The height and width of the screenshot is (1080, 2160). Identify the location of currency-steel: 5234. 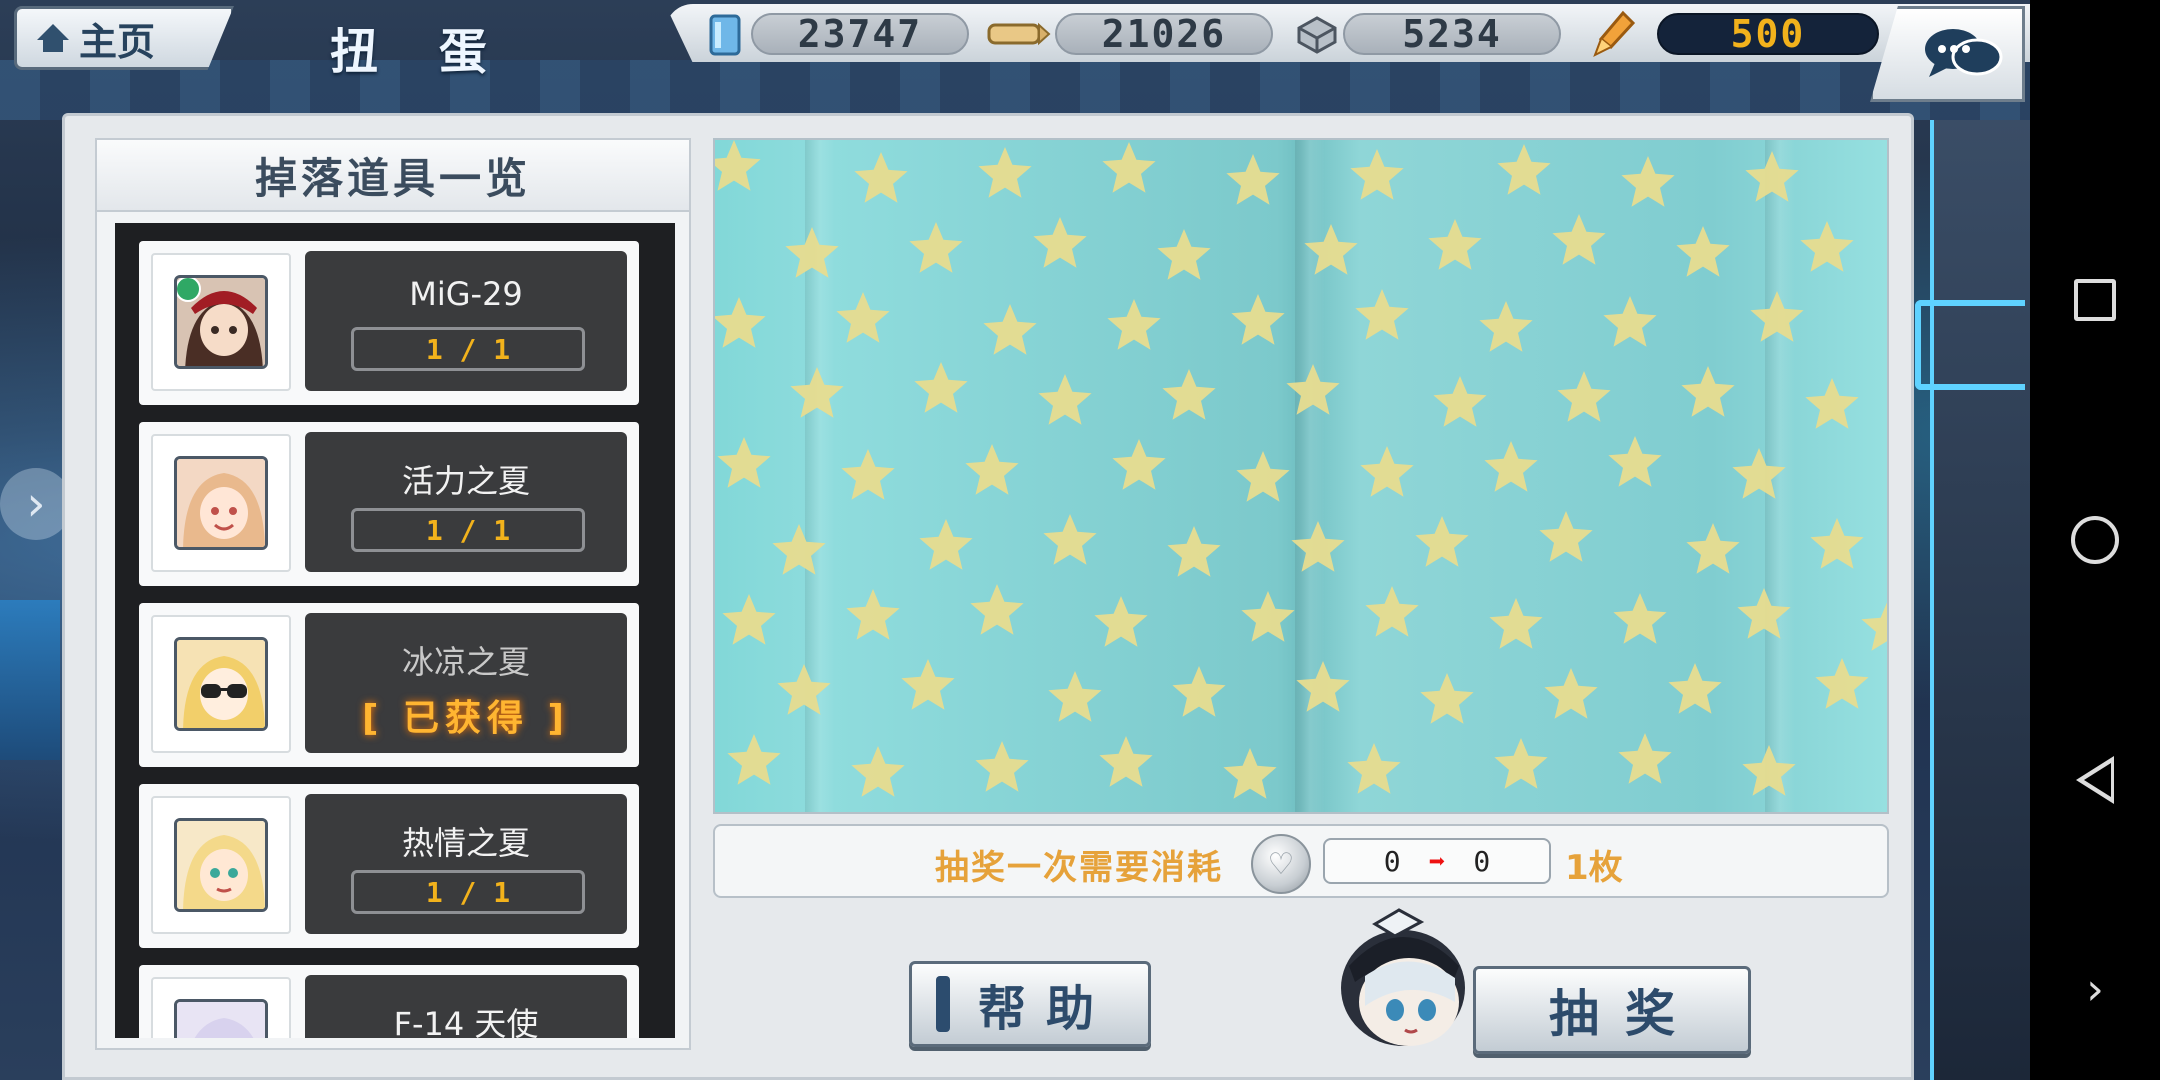
(1428, 34).